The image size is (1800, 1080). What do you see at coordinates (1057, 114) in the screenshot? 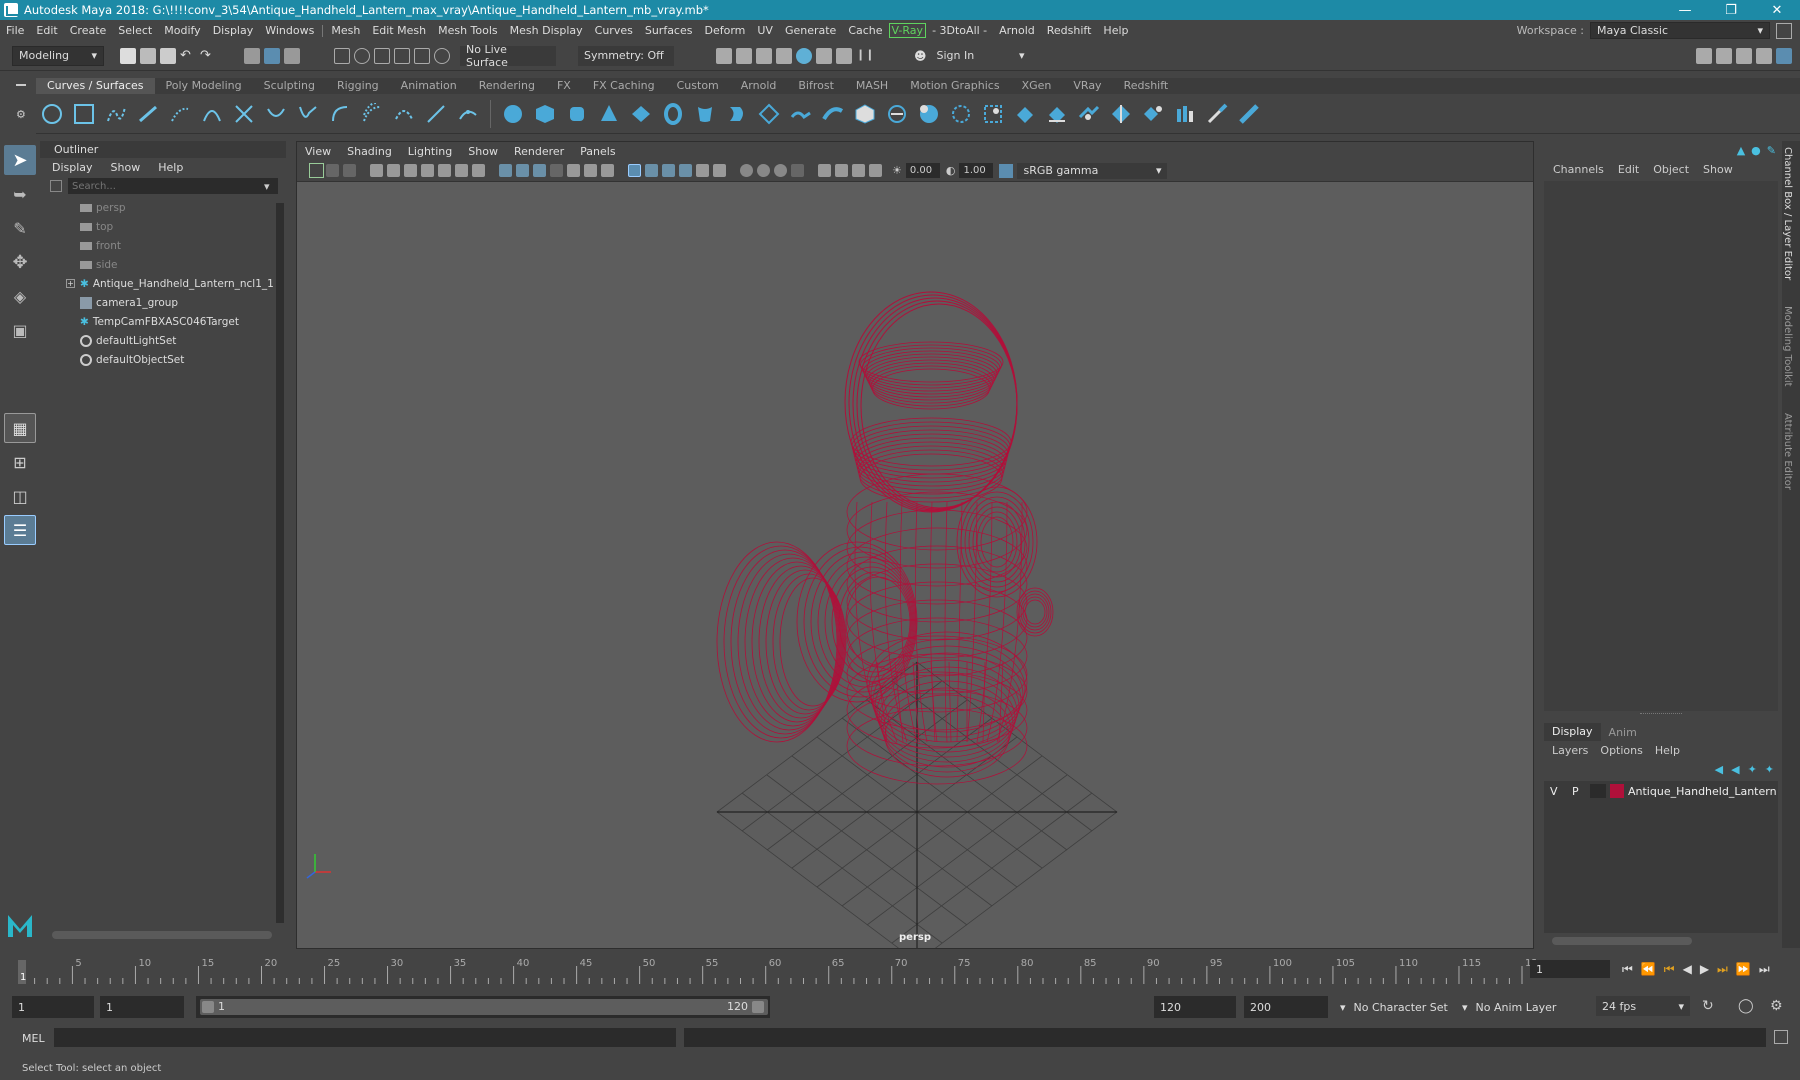
I see `untrim-icon` at bounding box center [1057, 114].